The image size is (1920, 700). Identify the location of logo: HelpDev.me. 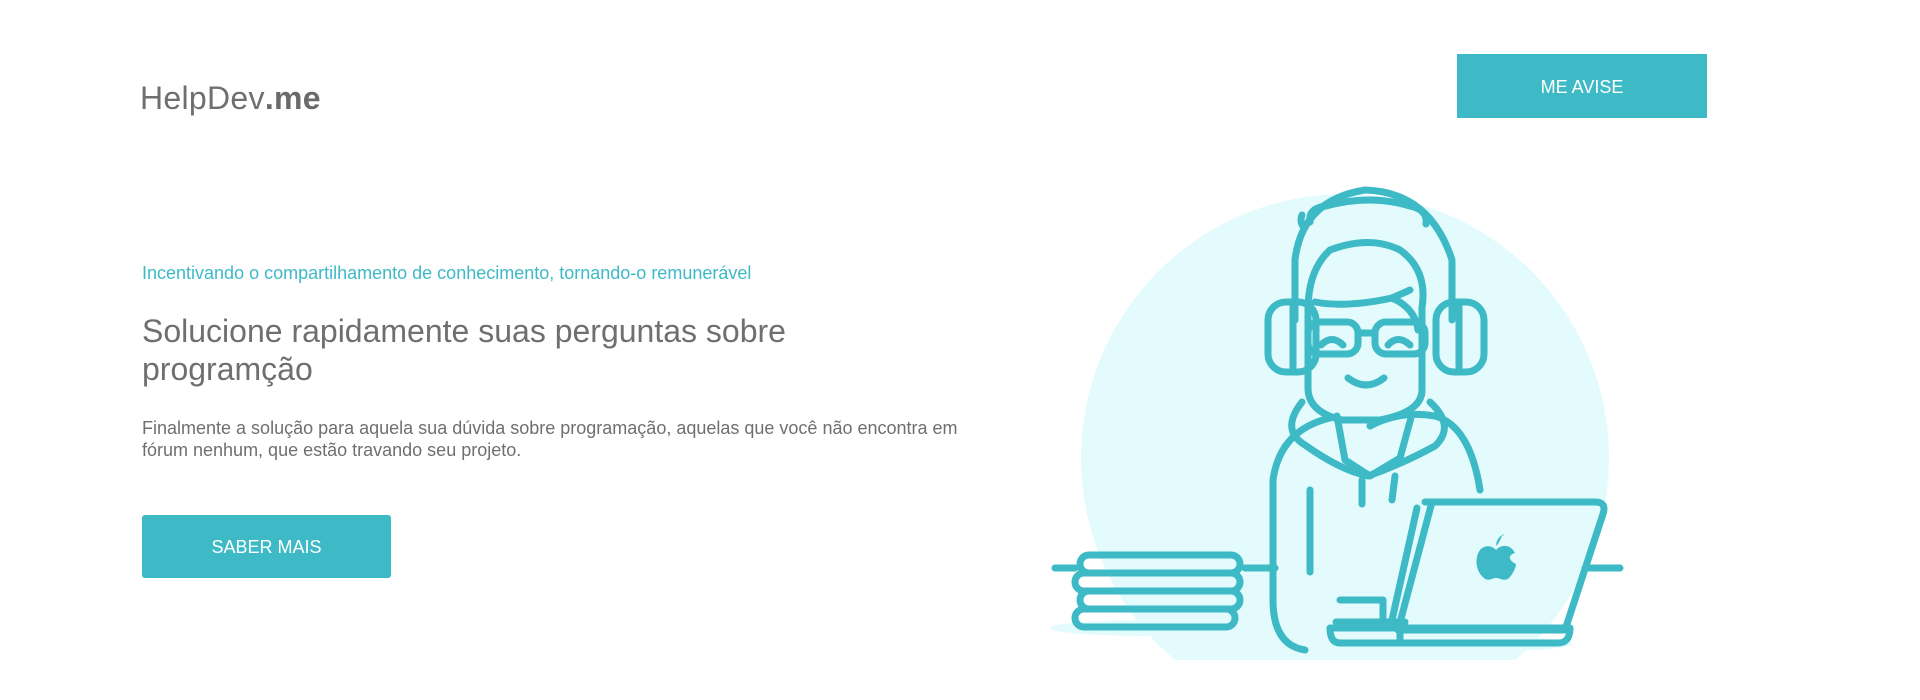
(230, 98).